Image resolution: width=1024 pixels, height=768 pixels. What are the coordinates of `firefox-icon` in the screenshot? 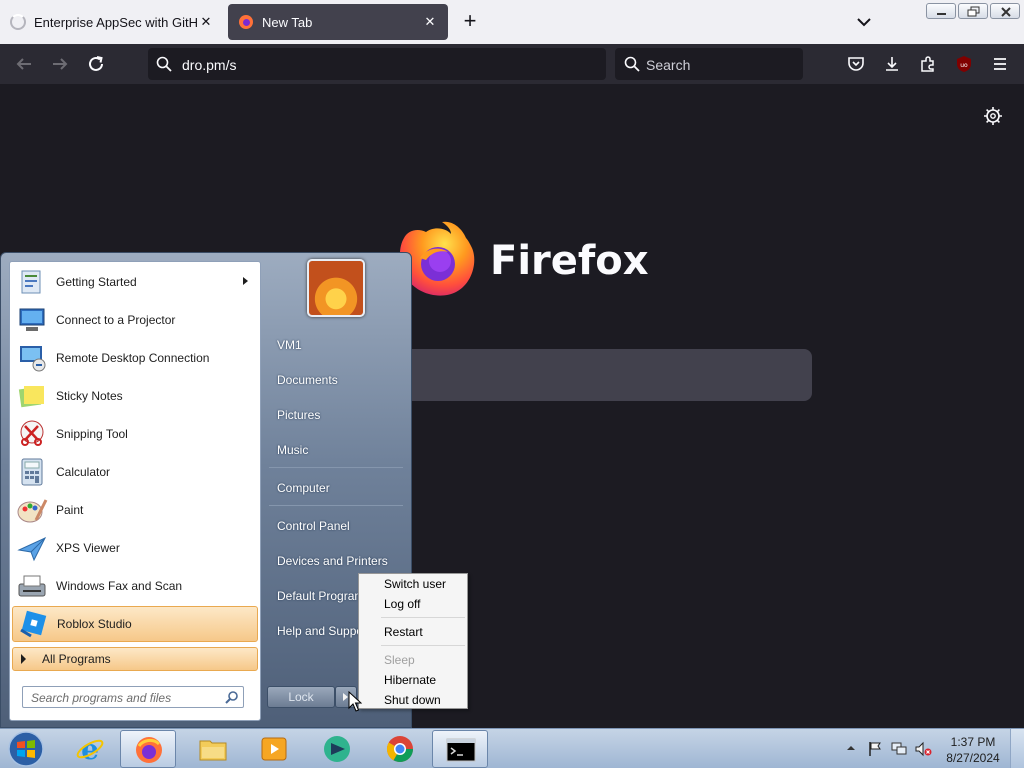 It's located at (149, 750).